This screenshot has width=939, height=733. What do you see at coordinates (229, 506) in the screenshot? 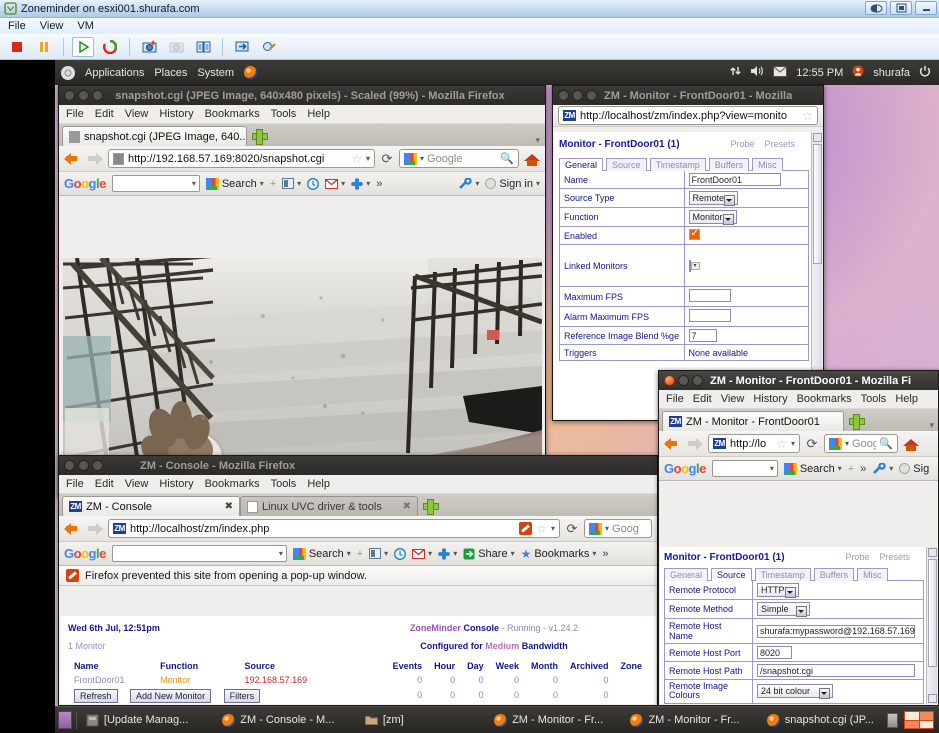
I see `close-tab-icon: ✖` at bounding box center [229, 506].